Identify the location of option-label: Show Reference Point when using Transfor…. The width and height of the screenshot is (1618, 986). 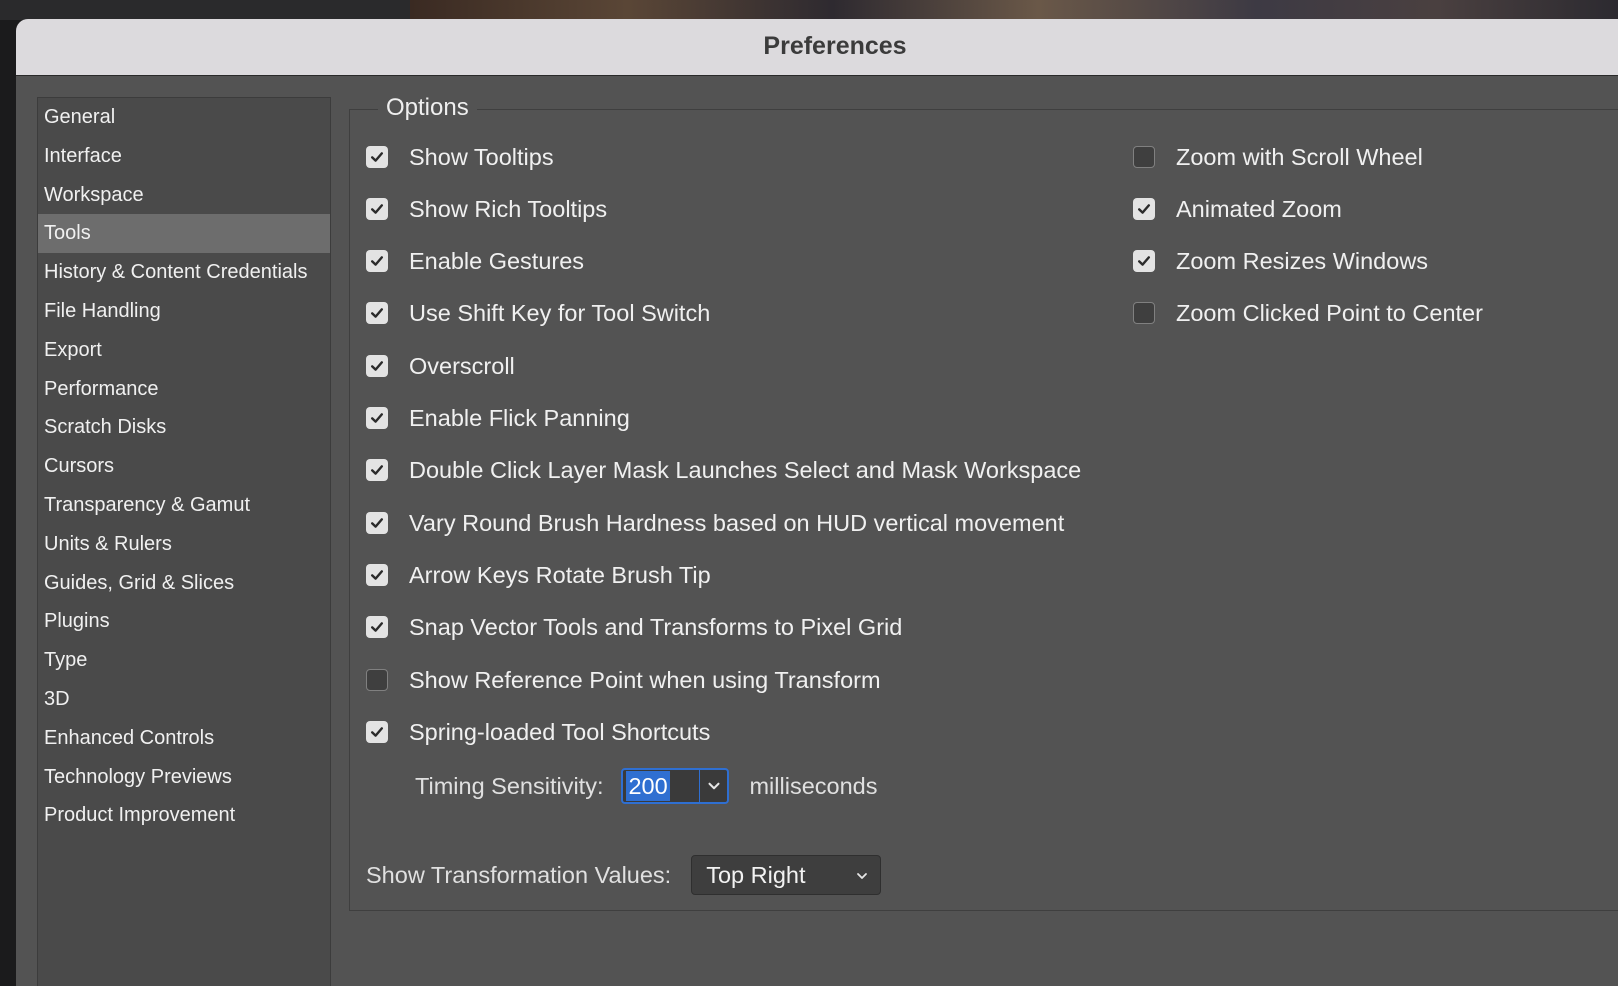
(645, 679).